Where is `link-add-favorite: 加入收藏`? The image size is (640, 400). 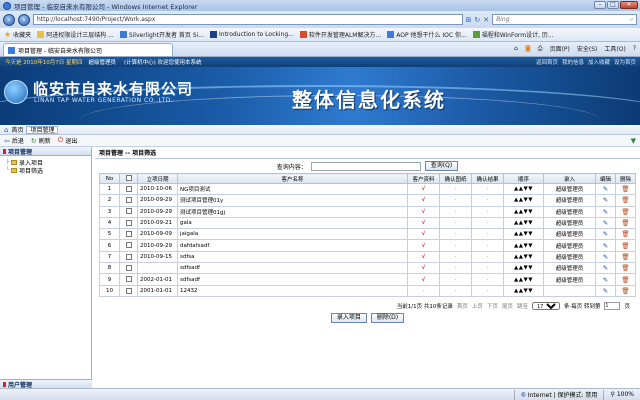 link-add-favorite: 加入收藏 is located at coordinates (599, 62).